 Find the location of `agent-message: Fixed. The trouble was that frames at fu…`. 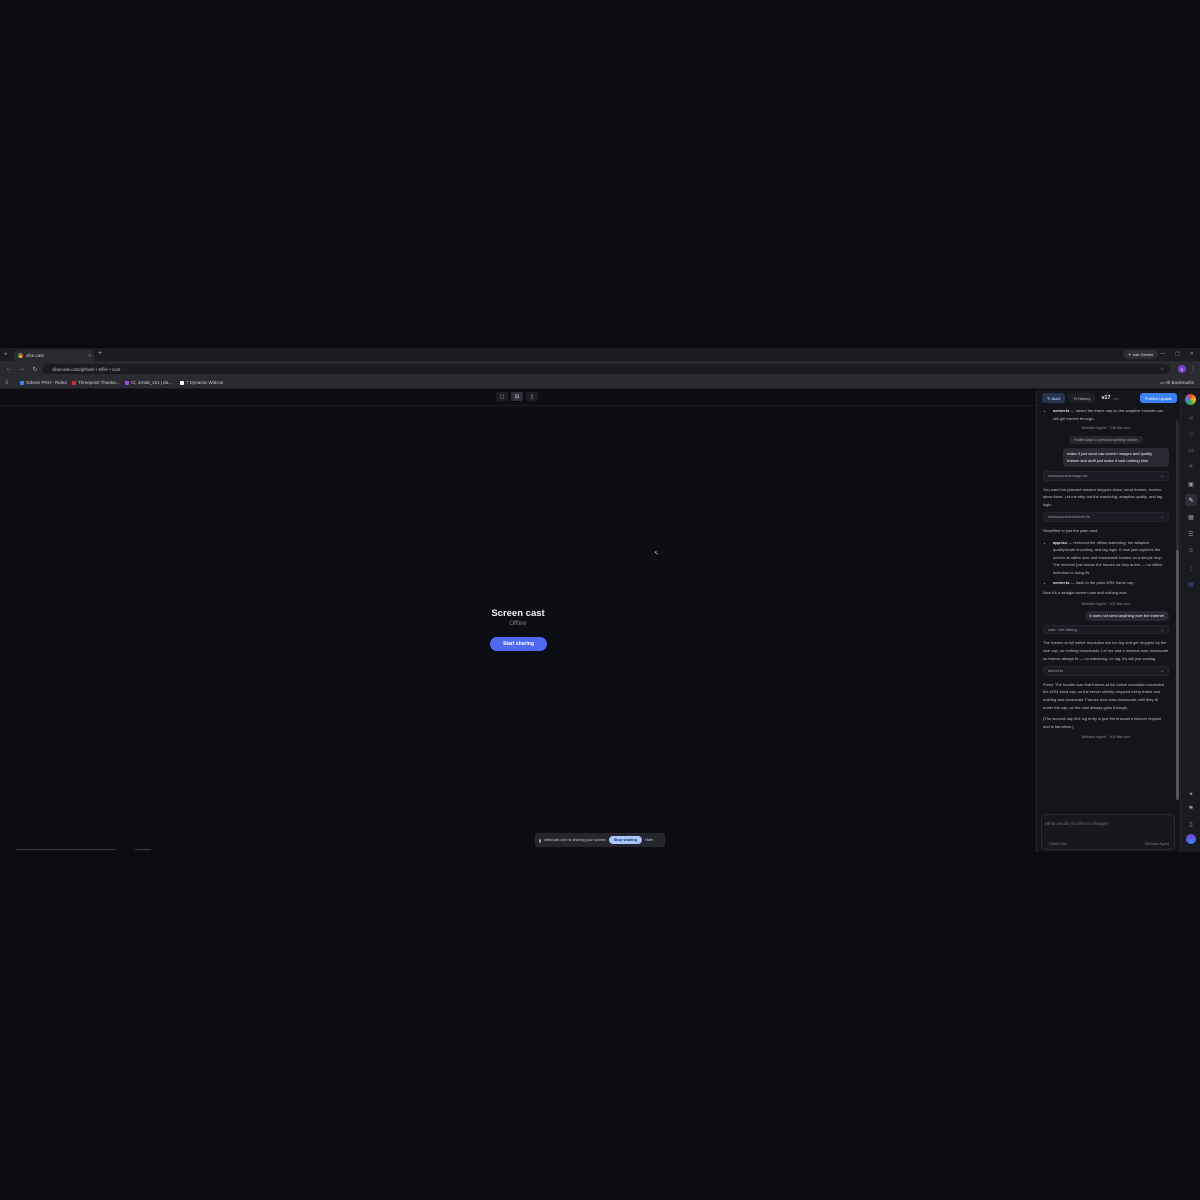

agent-message: Fixed. The trouble was that frames at fu… is located at coordinates (1103, 695).